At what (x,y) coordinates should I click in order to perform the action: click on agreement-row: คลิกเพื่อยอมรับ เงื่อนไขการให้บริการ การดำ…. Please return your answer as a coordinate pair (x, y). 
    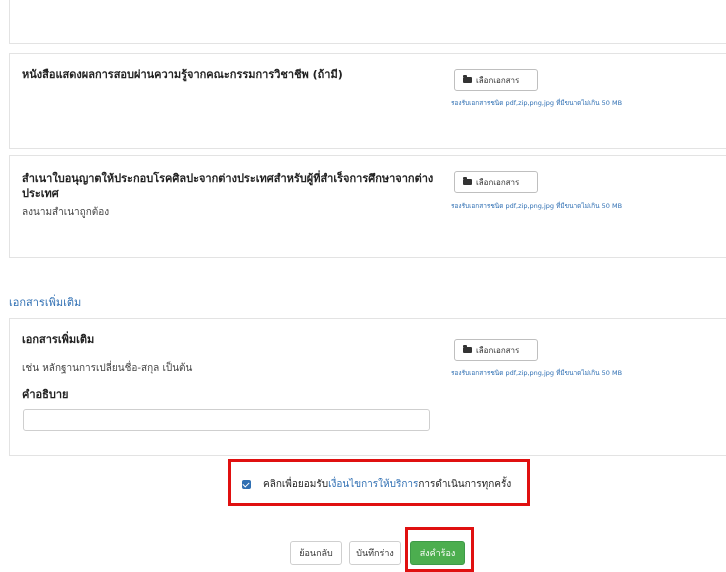
    Looking at the image, I should click on (376, 484).